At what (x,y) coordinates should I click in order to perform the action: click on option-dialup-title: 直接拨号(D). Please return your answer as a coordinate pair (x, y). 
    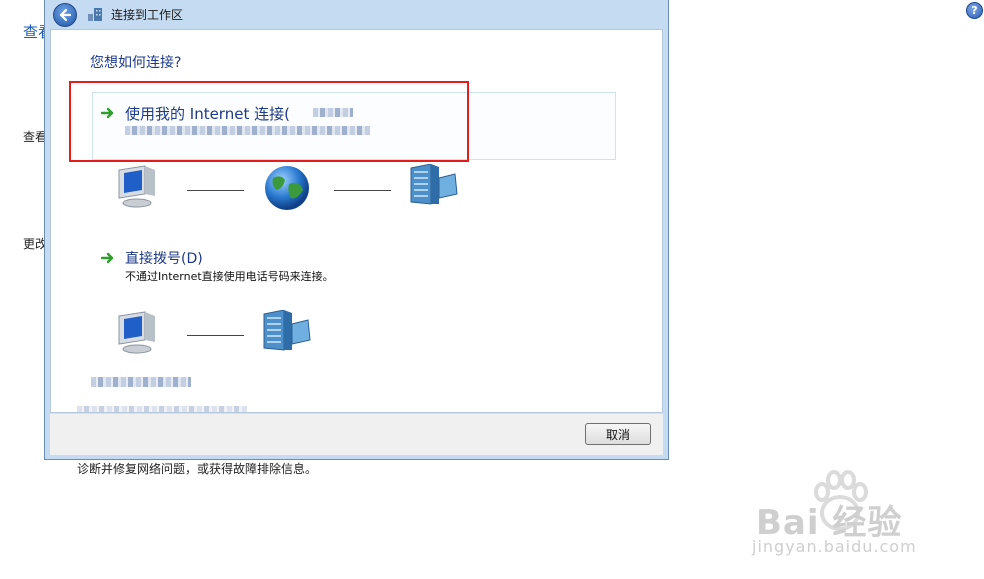
    Looking at the image, I should click on (164, 258).